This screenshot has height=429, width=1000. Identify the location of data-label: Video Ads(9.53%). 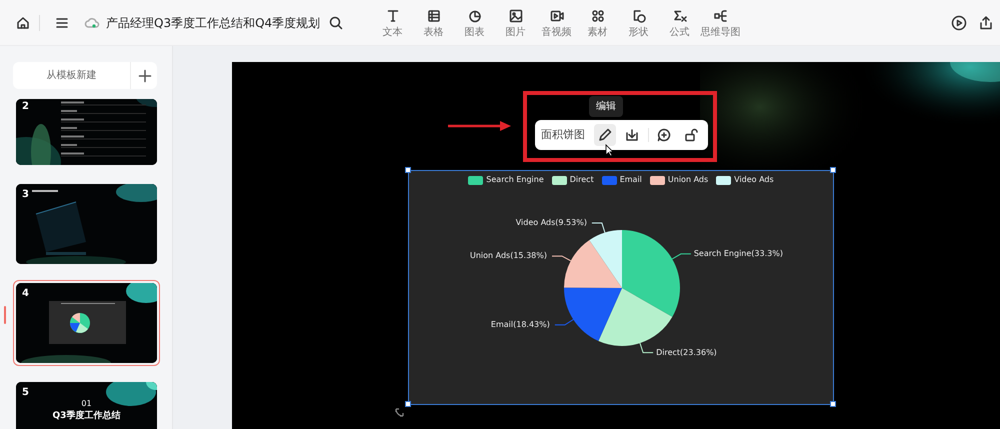
(551, 223).